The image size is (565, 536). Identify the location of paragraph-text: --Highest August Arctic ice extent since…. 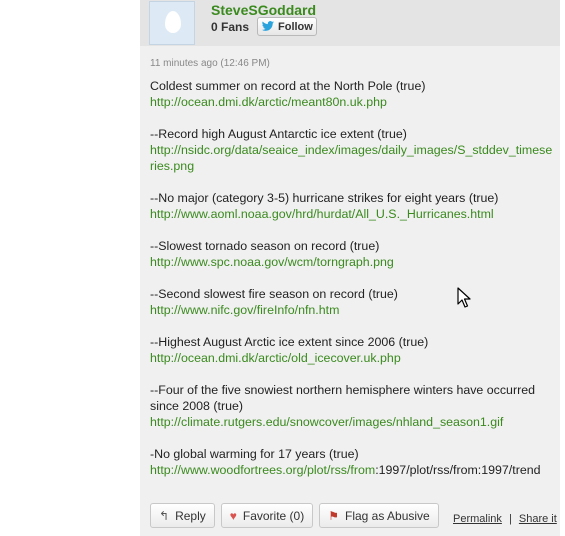
(289, 342).